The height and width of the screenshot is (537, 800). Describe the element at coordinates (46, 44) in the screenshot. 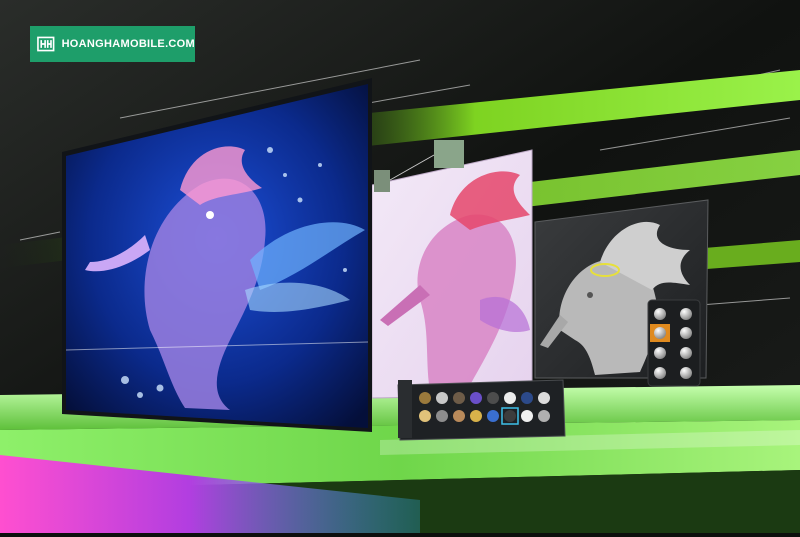

I see `hh-logo-icon` at that location.